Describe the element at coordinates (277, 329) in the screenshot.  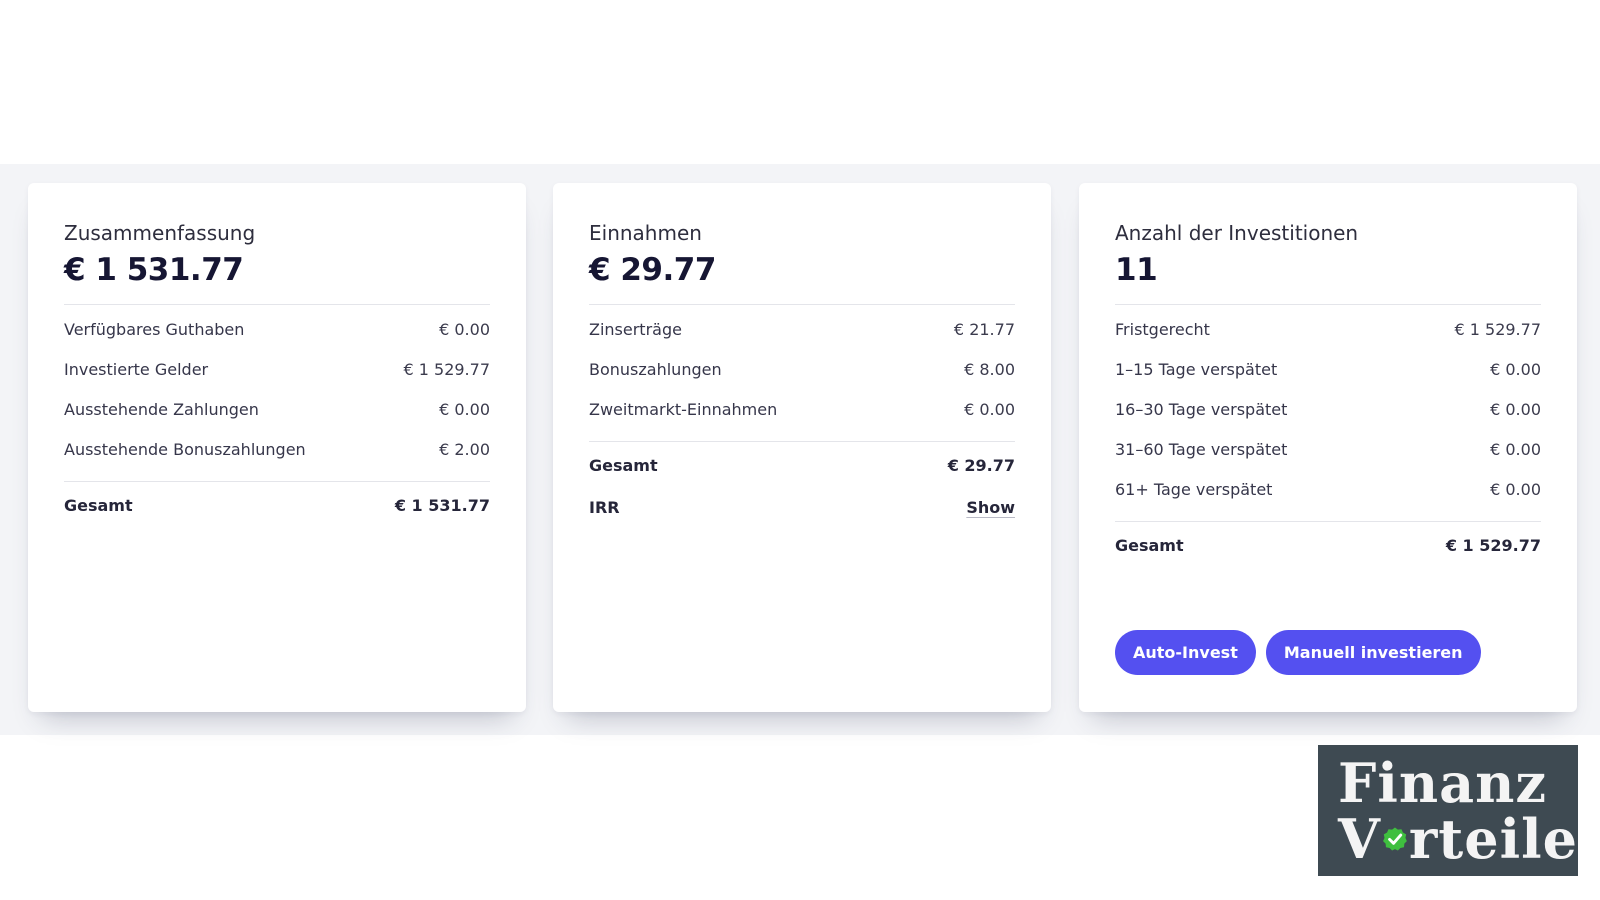
I see `summary-row: Verfügbares Guthaben € 0.00` at that location.